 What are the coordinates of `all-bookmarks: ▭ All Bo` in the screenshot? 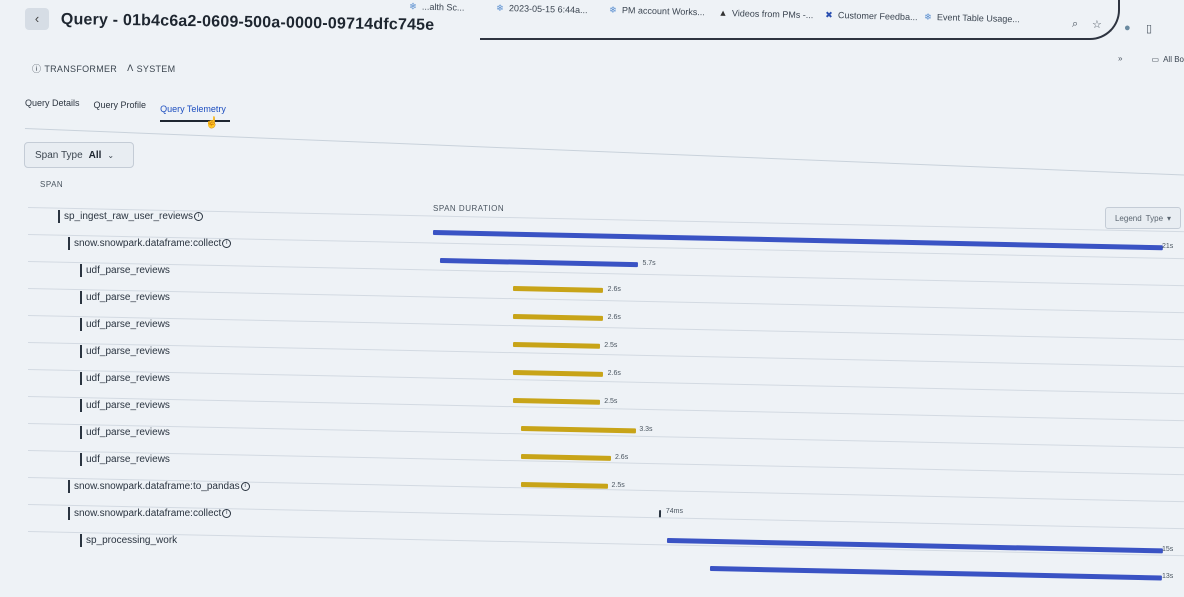 It's located at (1168, 59).